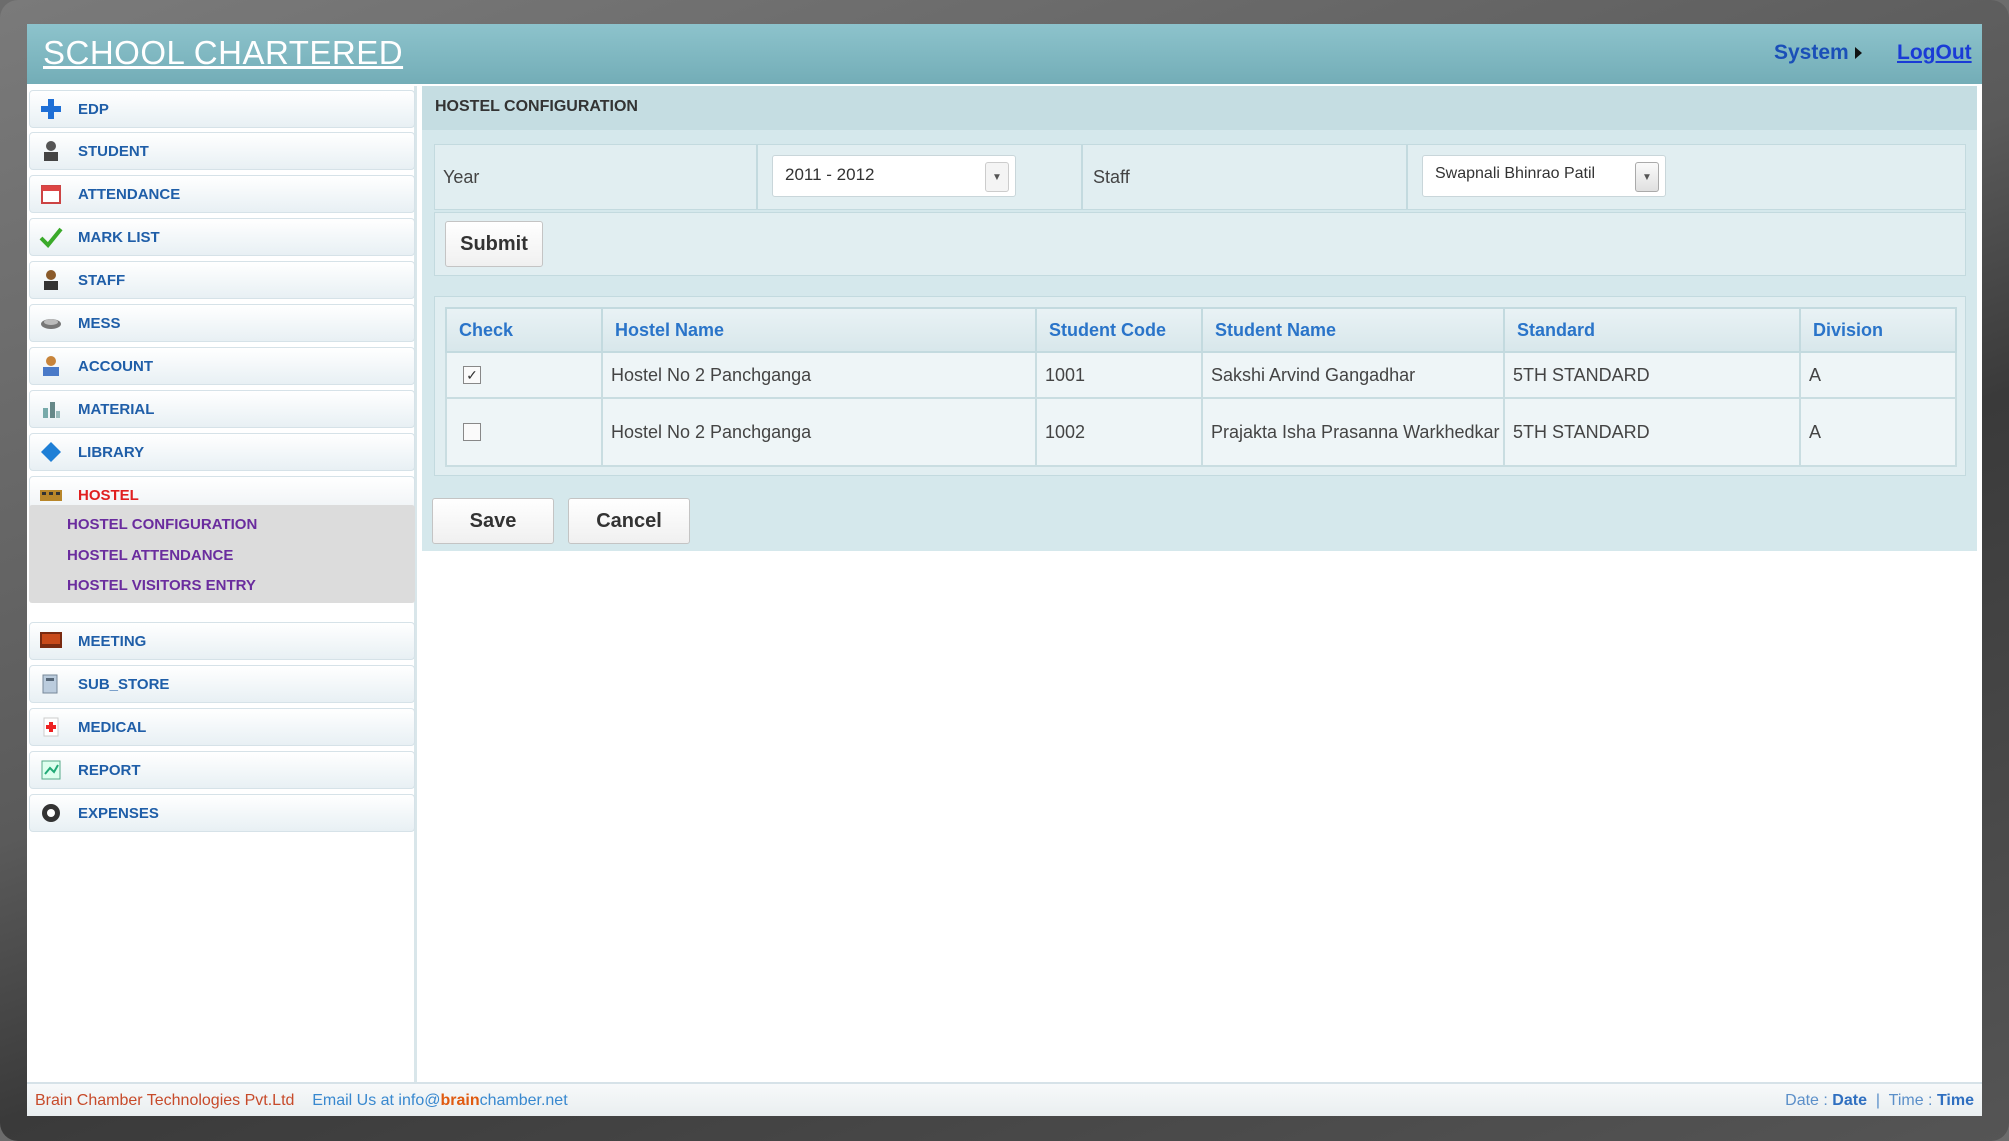  I want to click on meeting-icon, so click(51, 641).